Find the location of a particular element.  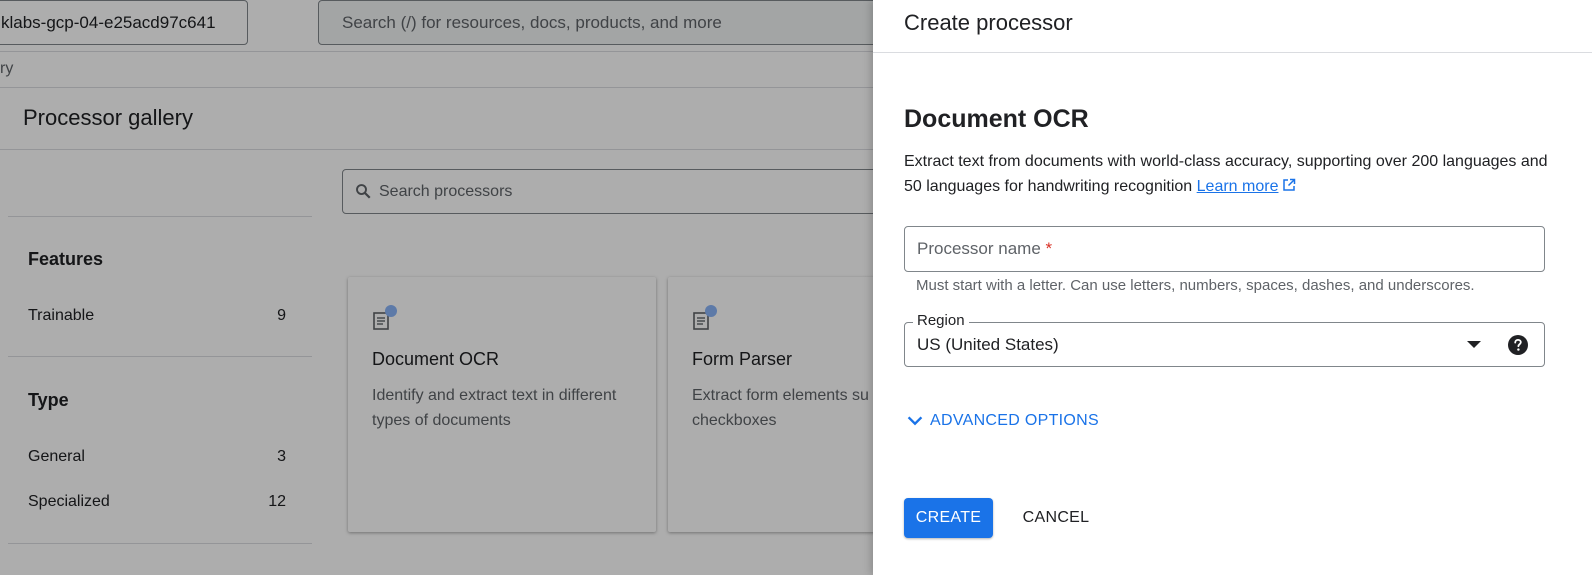

learn-more-label: Learn more is located at coordinates (1237, 186).